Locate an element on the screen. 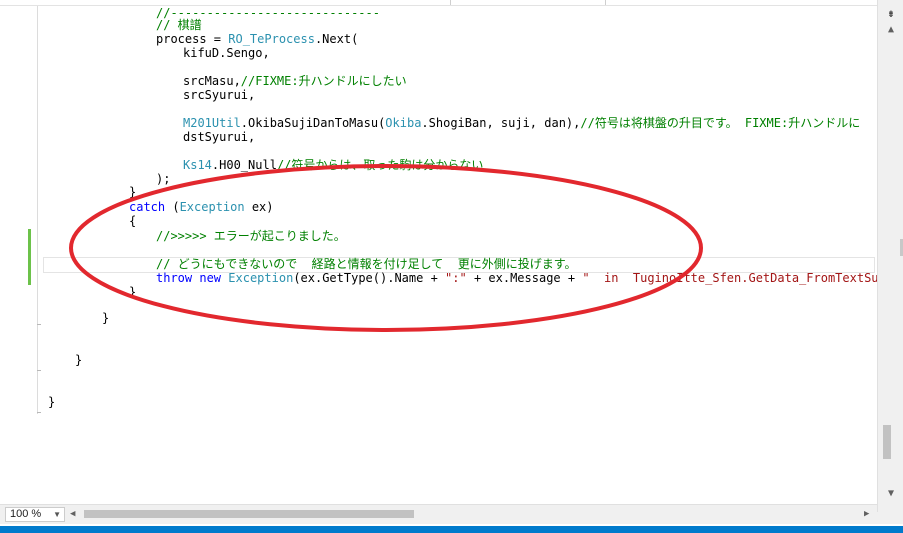 This screenshot has width=903, height=533. vertical-scrollbar: ⇟ ▲ ▼ is located at coordinates (890, 256).